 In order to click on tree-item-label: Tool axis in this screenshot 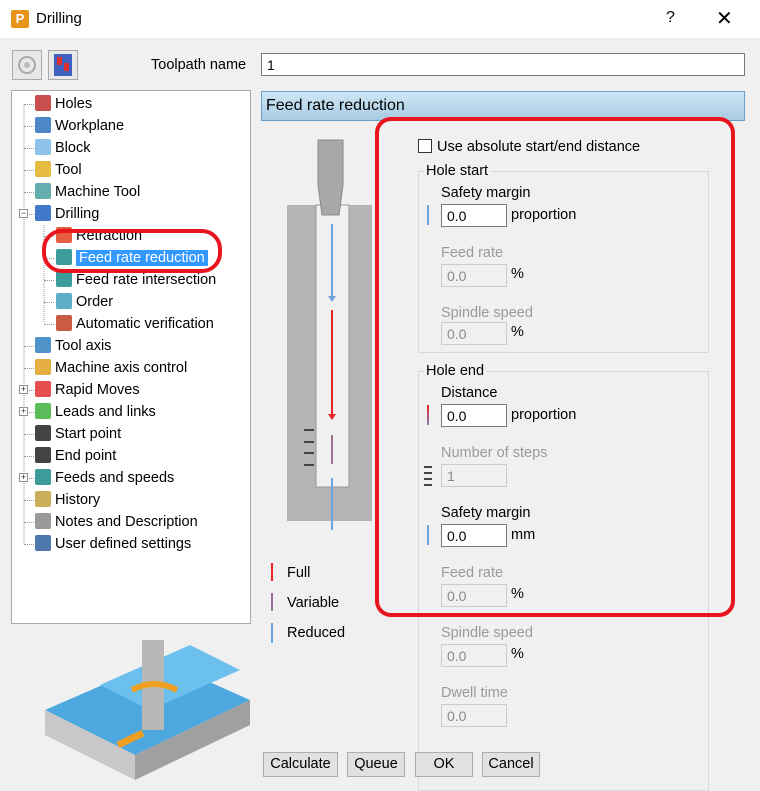, I will do `click(83, 346)`.